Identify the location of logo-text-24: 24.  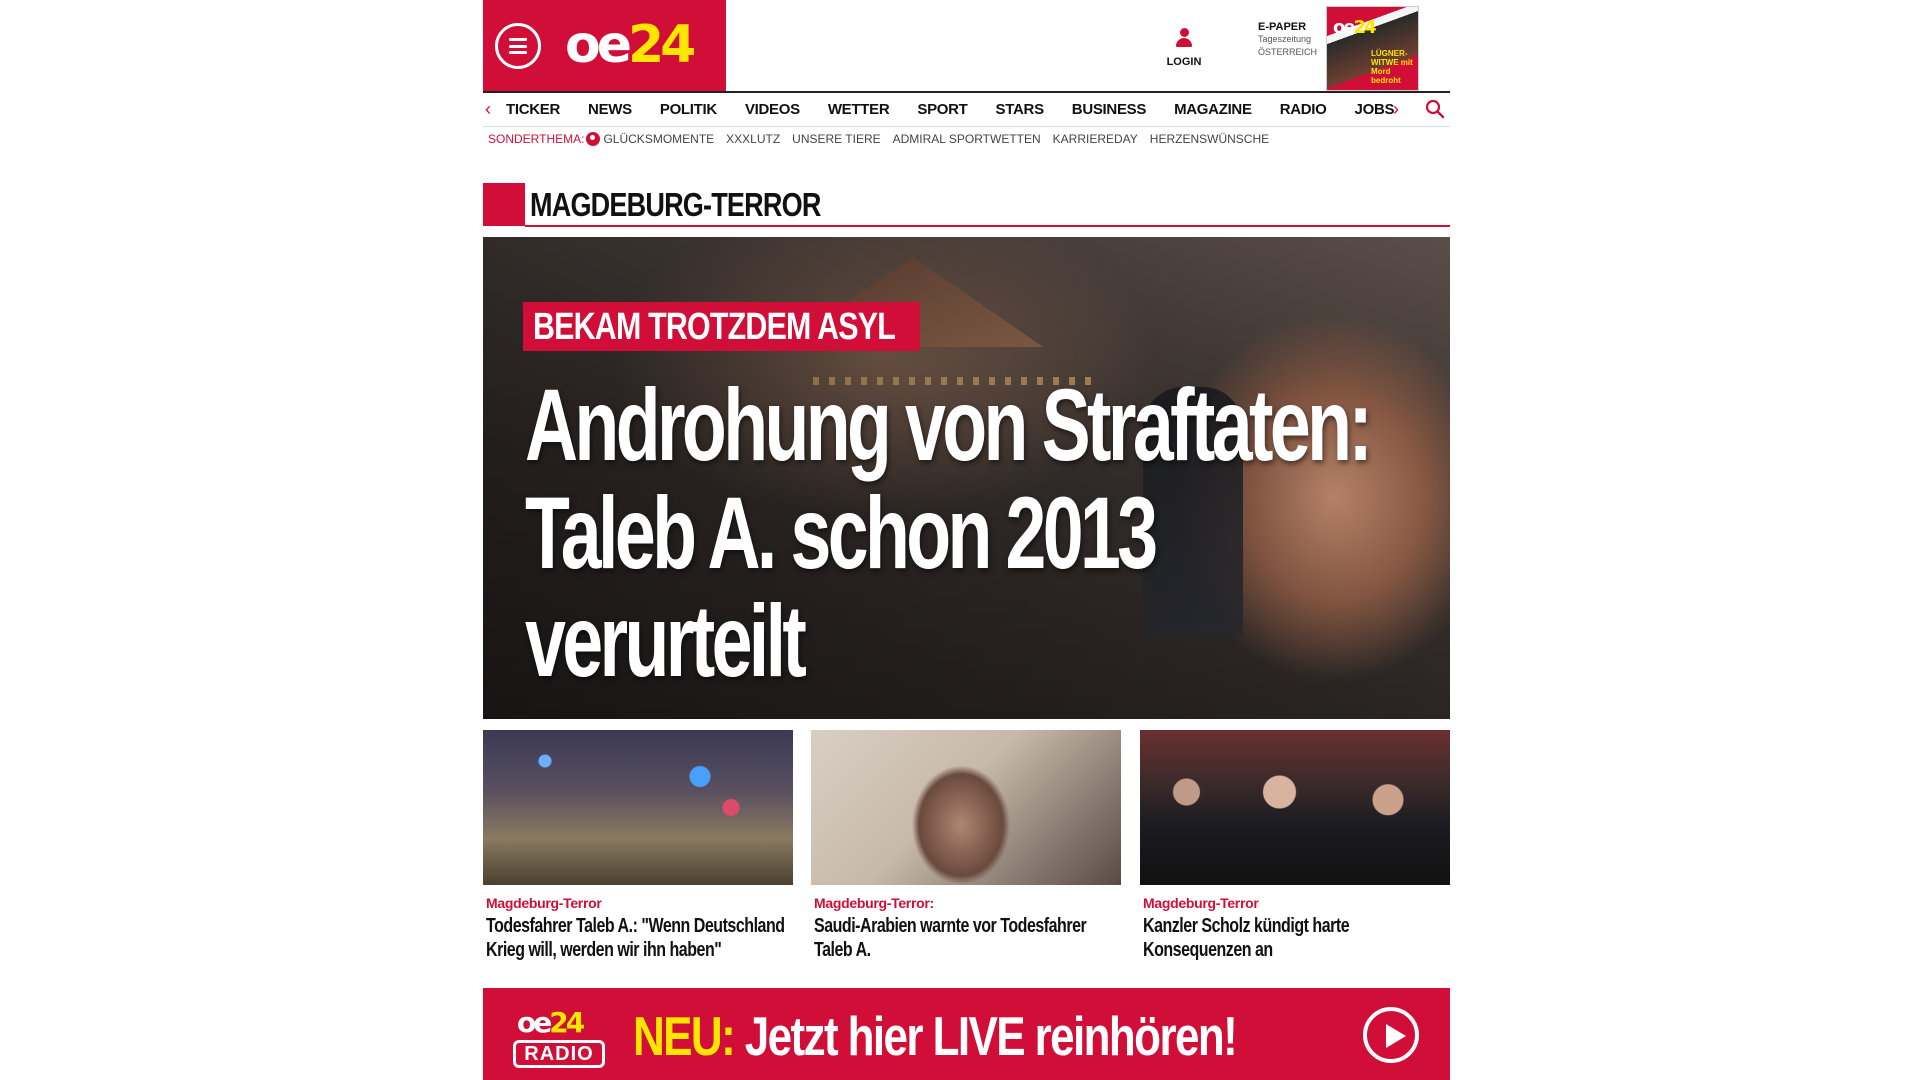
(662, 45).